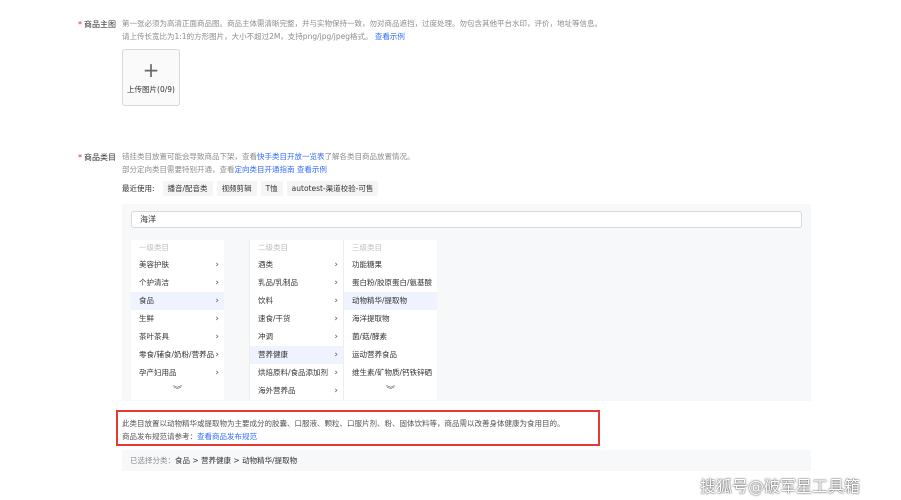  I want to click on recent-categories: 最近使用: 播音/配音类 视频剪辑 T恤 autotest-渠道校验-可售, so click(250, 188).